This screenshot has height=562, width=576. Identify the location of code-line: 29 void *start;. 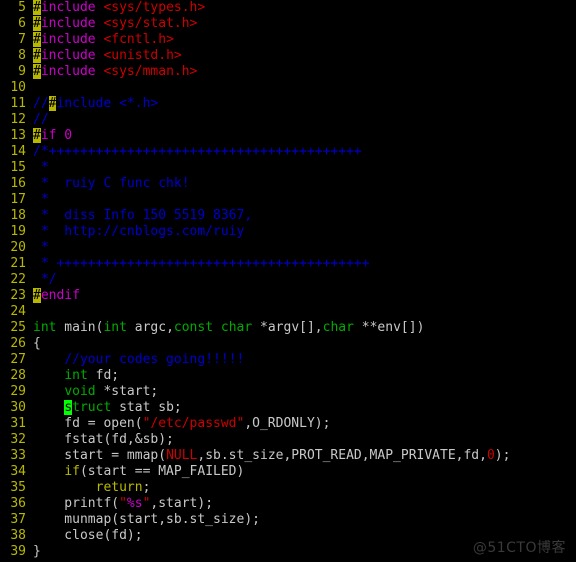
(288, 392).